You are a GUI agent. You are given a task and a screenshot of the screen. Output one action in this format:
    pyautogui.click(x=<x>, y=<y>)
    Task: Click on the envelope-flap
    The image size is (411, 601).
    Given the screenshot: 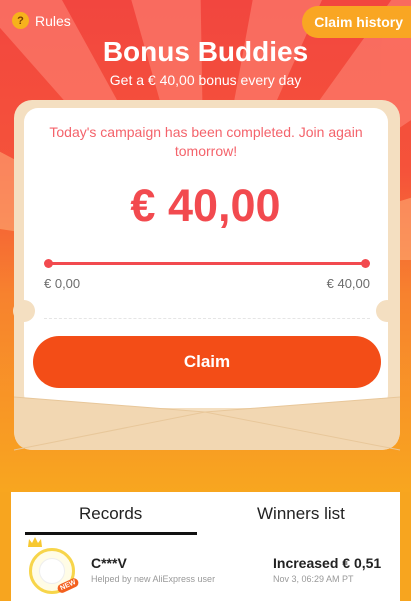 What is the action you would take?
    pyautogui.click(x=207, y=423)
    